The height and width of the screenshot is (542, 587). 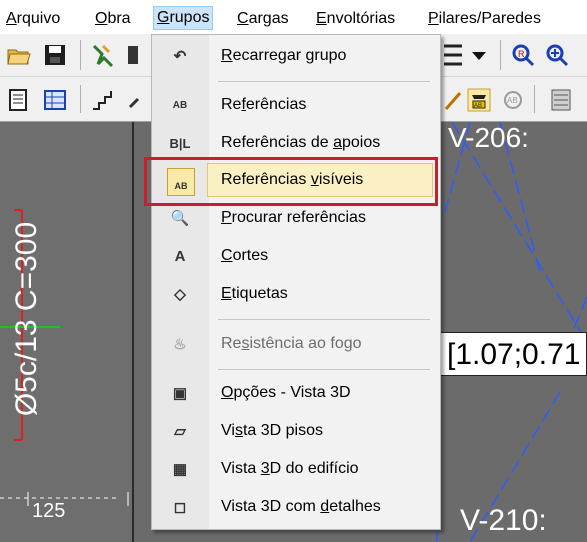 I want to click on menu-item-vista-3d-edificio: ▦ Vista 3D do edifício, so click(x=296, y=469).